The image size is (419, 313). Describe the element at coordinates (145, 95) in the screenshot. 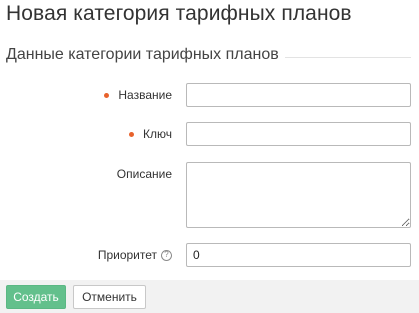

I see `name-label-text: Название` at that location.